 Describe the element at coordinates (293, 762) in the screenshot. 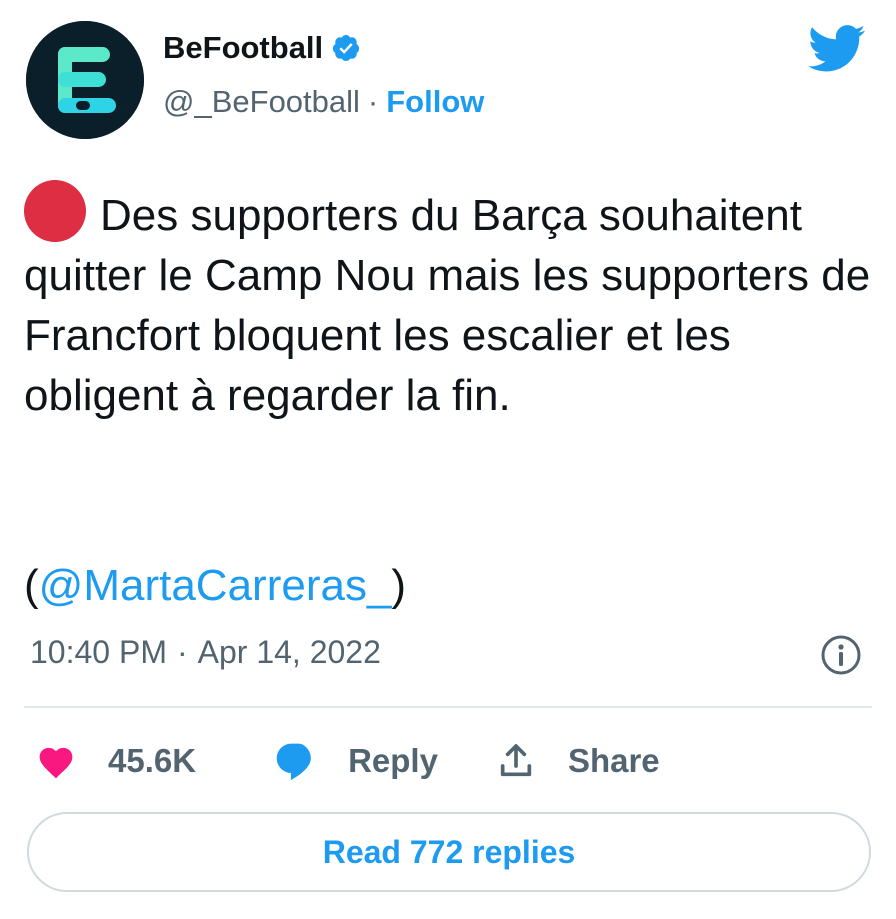

I see `speech-bubble-icon` at that location.